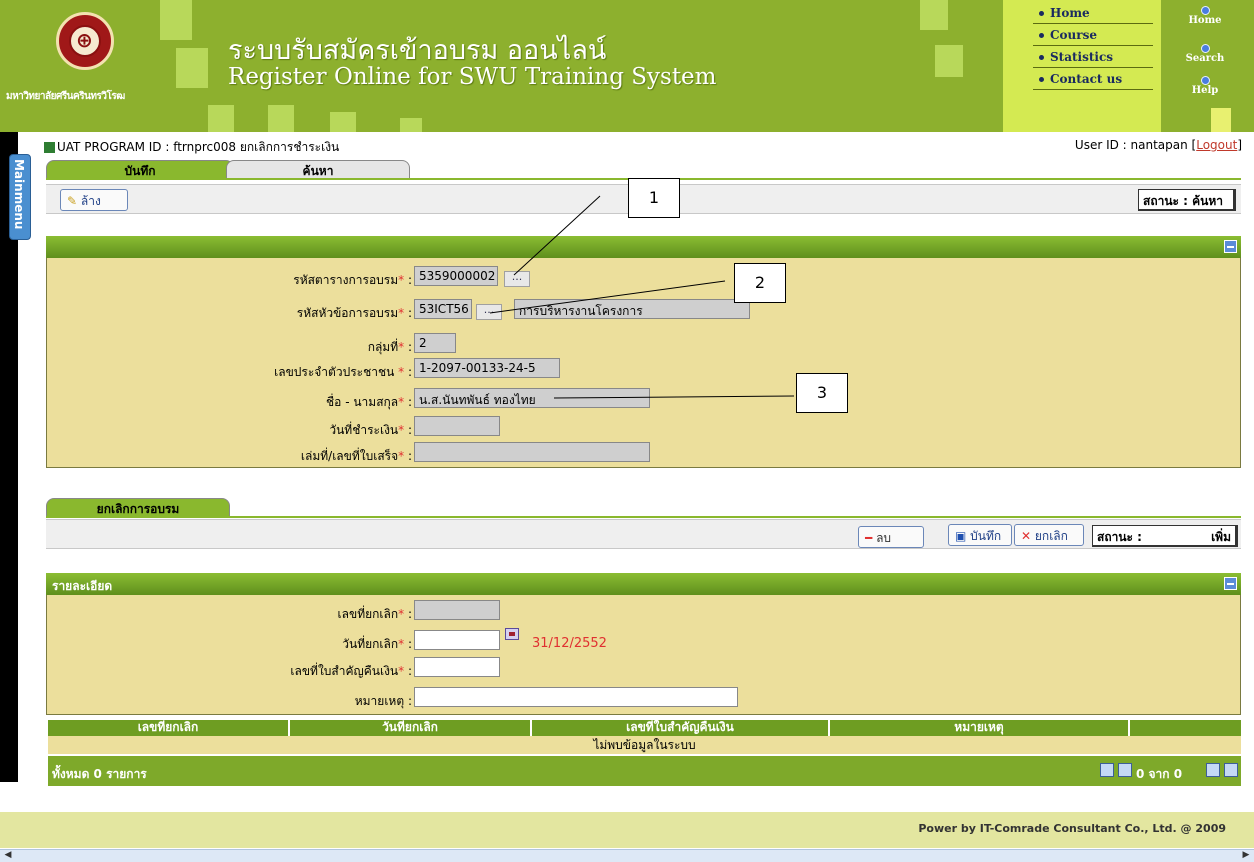  What do you see at coordinates (1165, 536) in the screenshot?
I see `detail-status-indicator: สถานะ : เพิ่ม` at bounding box center [1165, 536].